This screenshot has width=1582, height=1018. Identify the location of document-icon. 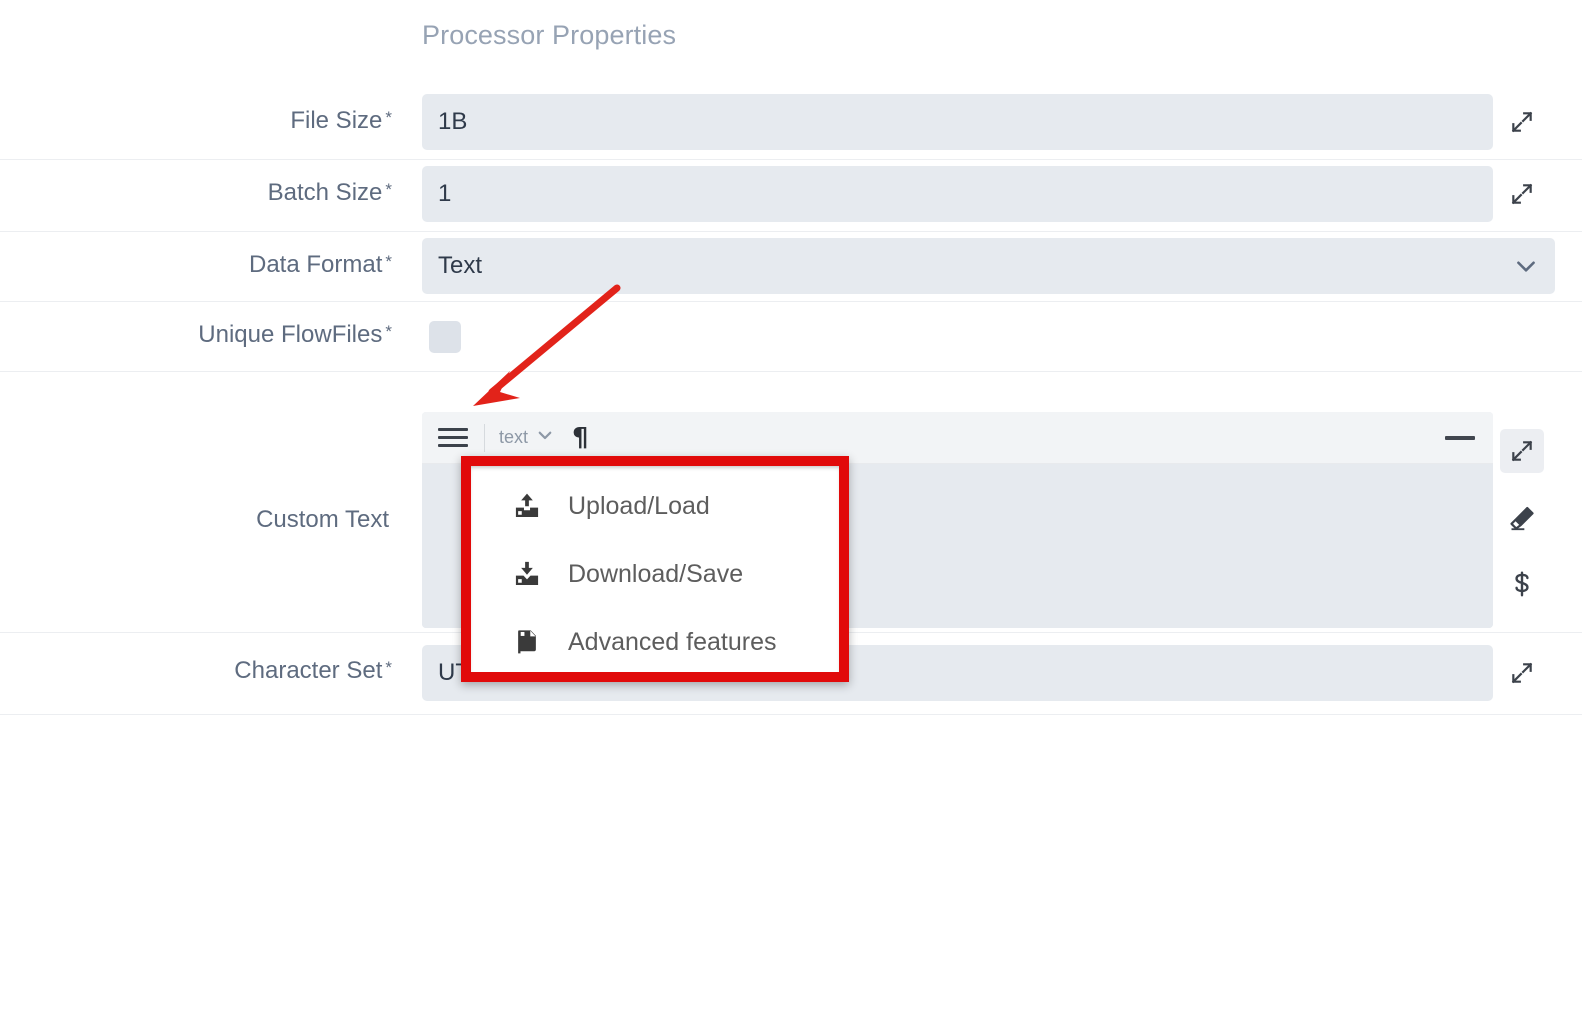
(527, 642).